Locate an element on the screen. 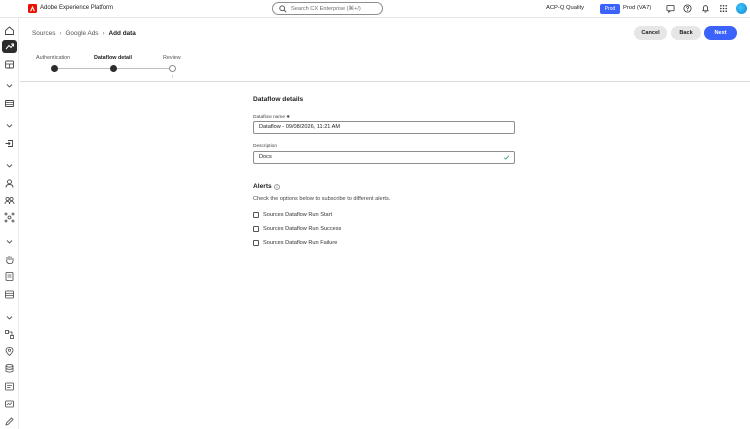 Image resolution: width=750 pixels, height=429 pixels. step-pending-icon is located at coordinates (172, 71).